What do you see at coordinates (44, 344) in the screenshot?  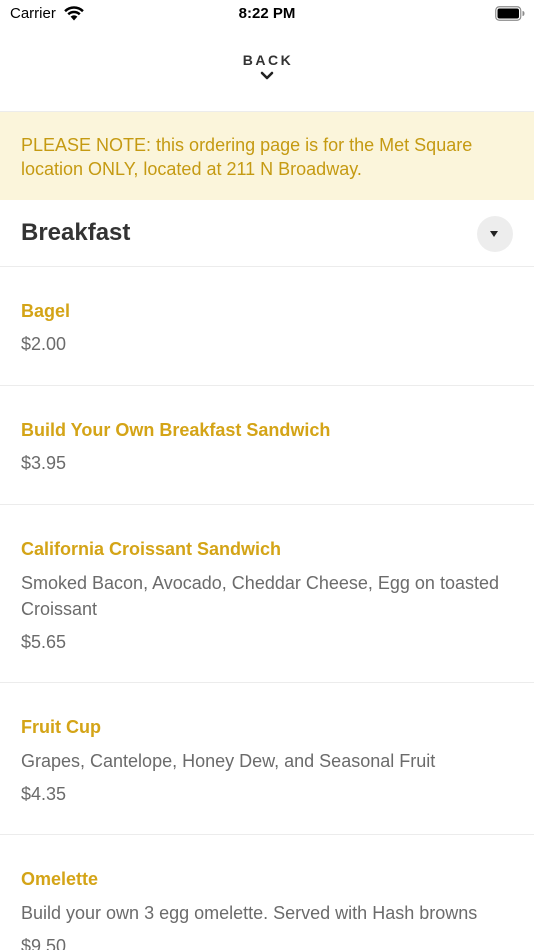 I see `item-price: $2.00` at bounding box center [44, 344].